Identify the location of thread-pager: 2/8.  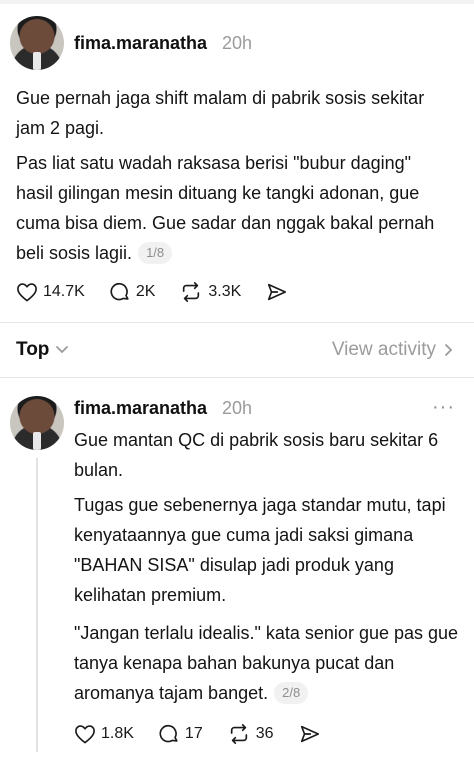
(291, 693).